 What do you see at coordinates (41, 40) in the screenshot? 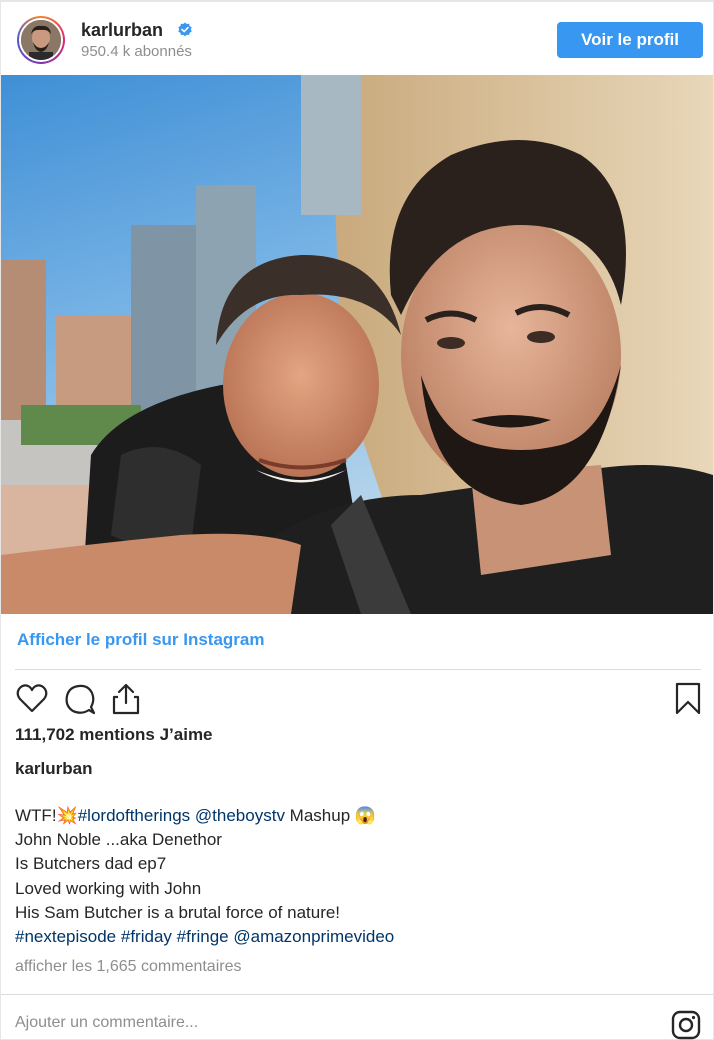
I see `avatar` at bounding box center [41, 40].